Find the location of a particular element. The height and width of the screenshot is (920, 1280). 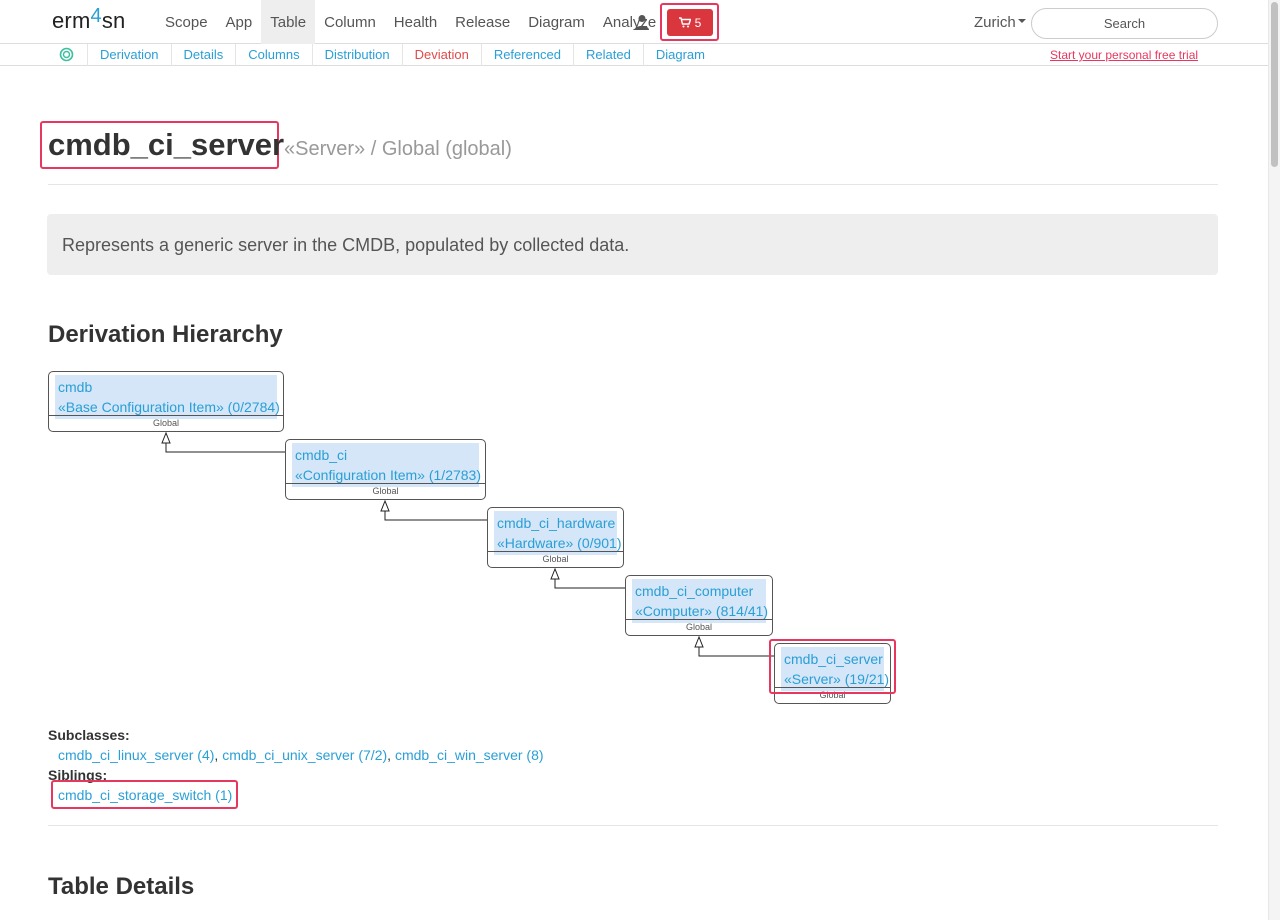

nav-health: Health is located at coordinates (415, 22).